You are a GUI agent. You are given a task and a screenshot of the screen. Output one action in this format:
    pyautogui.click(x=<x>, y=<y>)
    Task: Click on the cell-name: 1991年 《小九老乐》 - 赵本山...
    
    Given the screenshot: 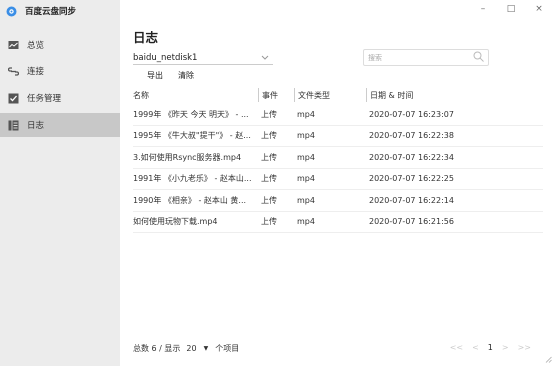 What is the action you would take?
    pyautogui.click(x=192, y=179)
    